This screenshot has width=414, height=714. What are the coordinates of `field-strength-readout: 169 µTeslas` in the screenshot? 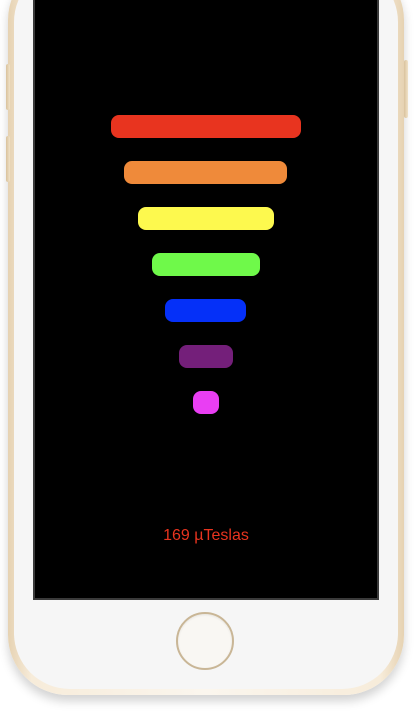 It's located at (206, 536).